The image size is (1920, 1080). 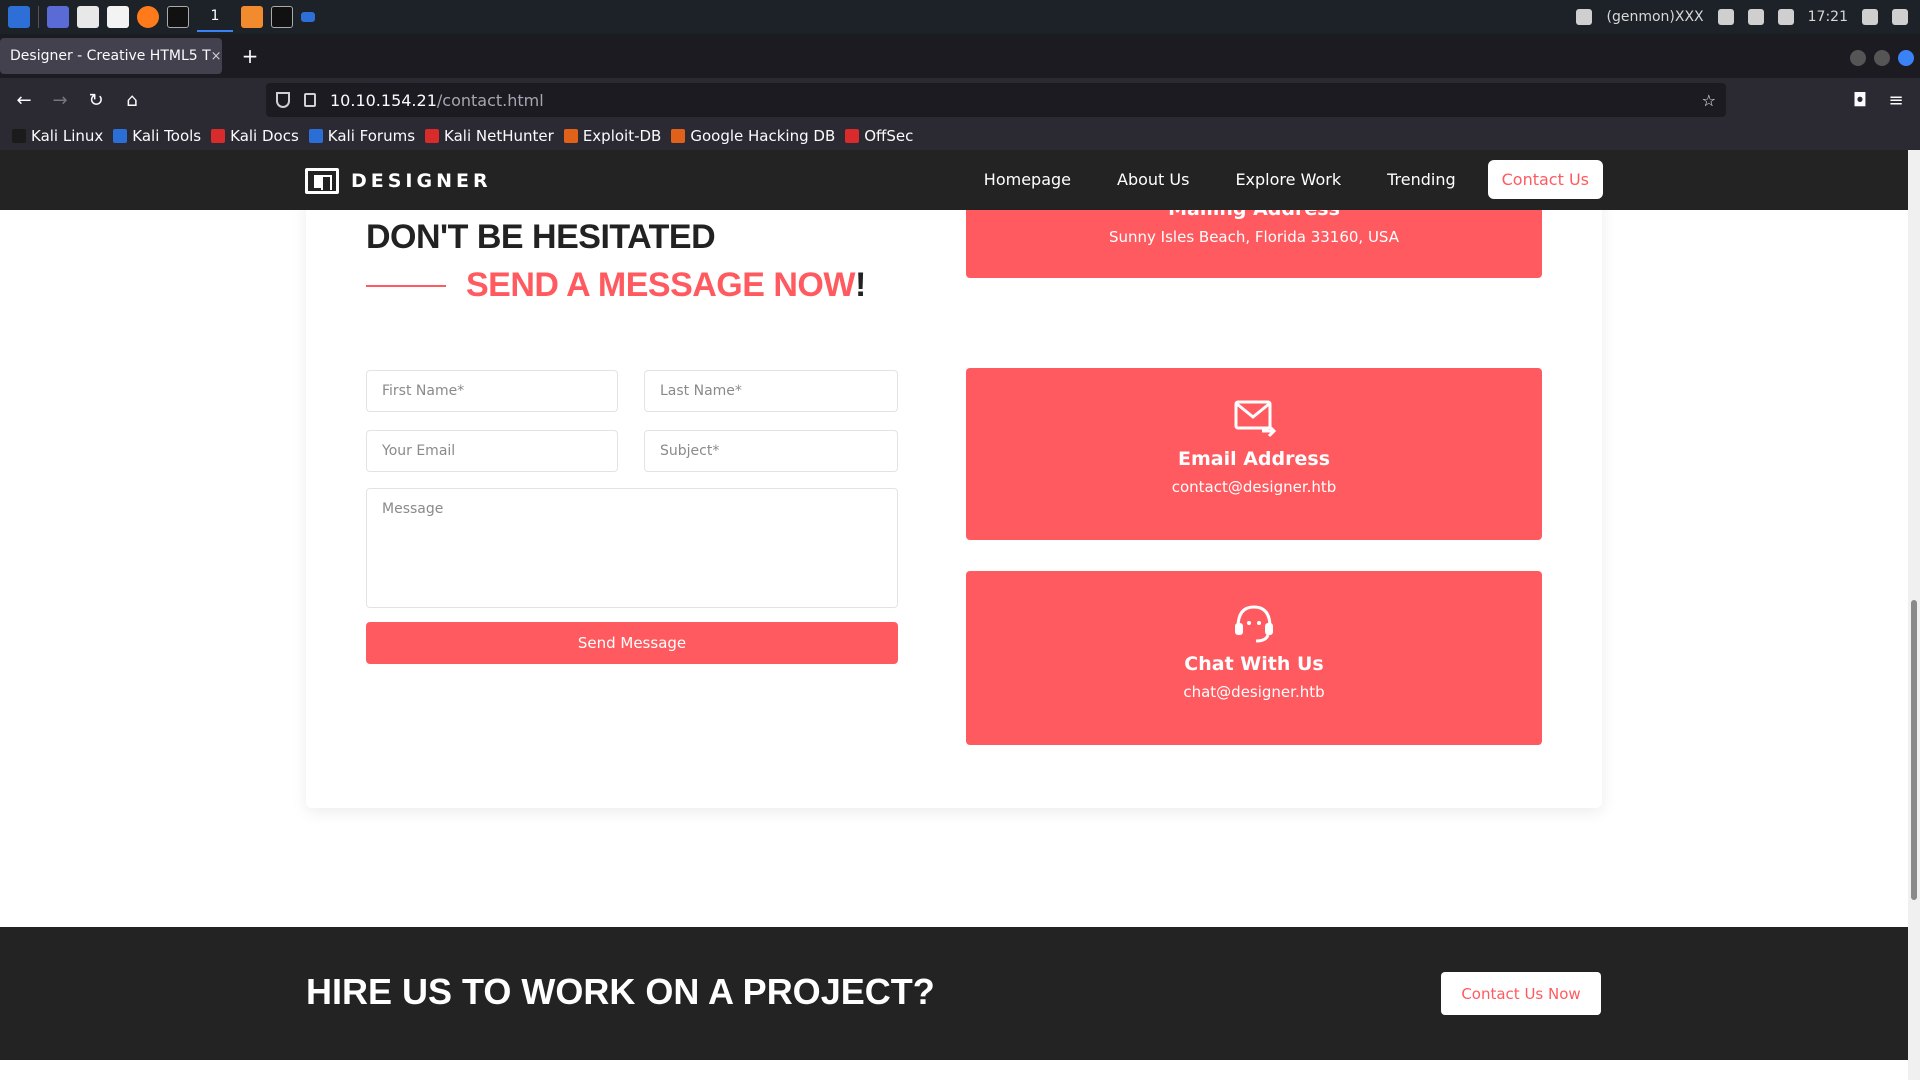 What do you see at coordinates (1521, 993) in the screenshot?
I see `contact-us-now-button: Contact Us Now` at bounding box center [1521, 993].